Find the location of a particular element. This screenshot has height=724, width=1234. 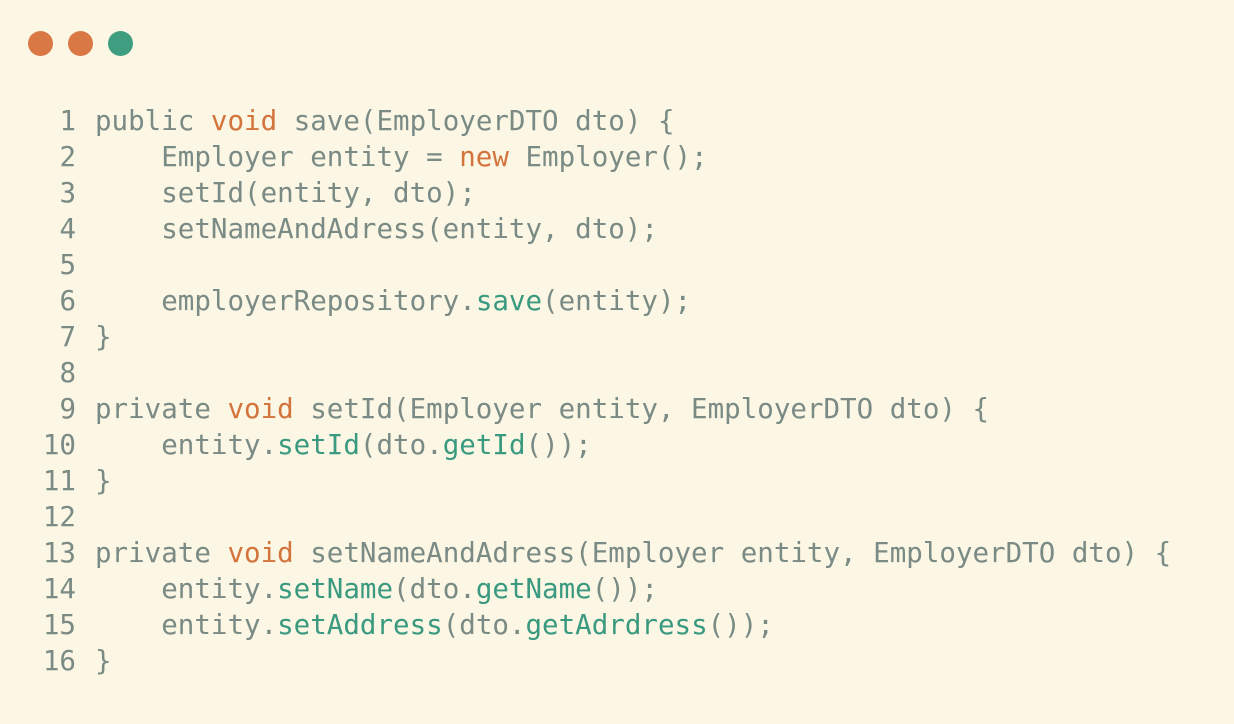

code-text: entity.setAddress(dto.getAdrdress()); is located at coordinates (434, 625).